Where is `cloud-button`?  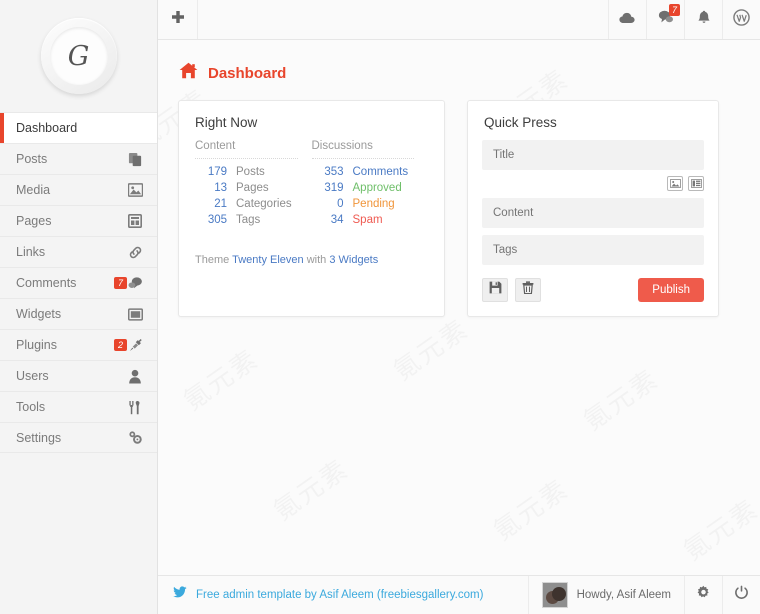
cloud-button is located at coordinates (627, 19).